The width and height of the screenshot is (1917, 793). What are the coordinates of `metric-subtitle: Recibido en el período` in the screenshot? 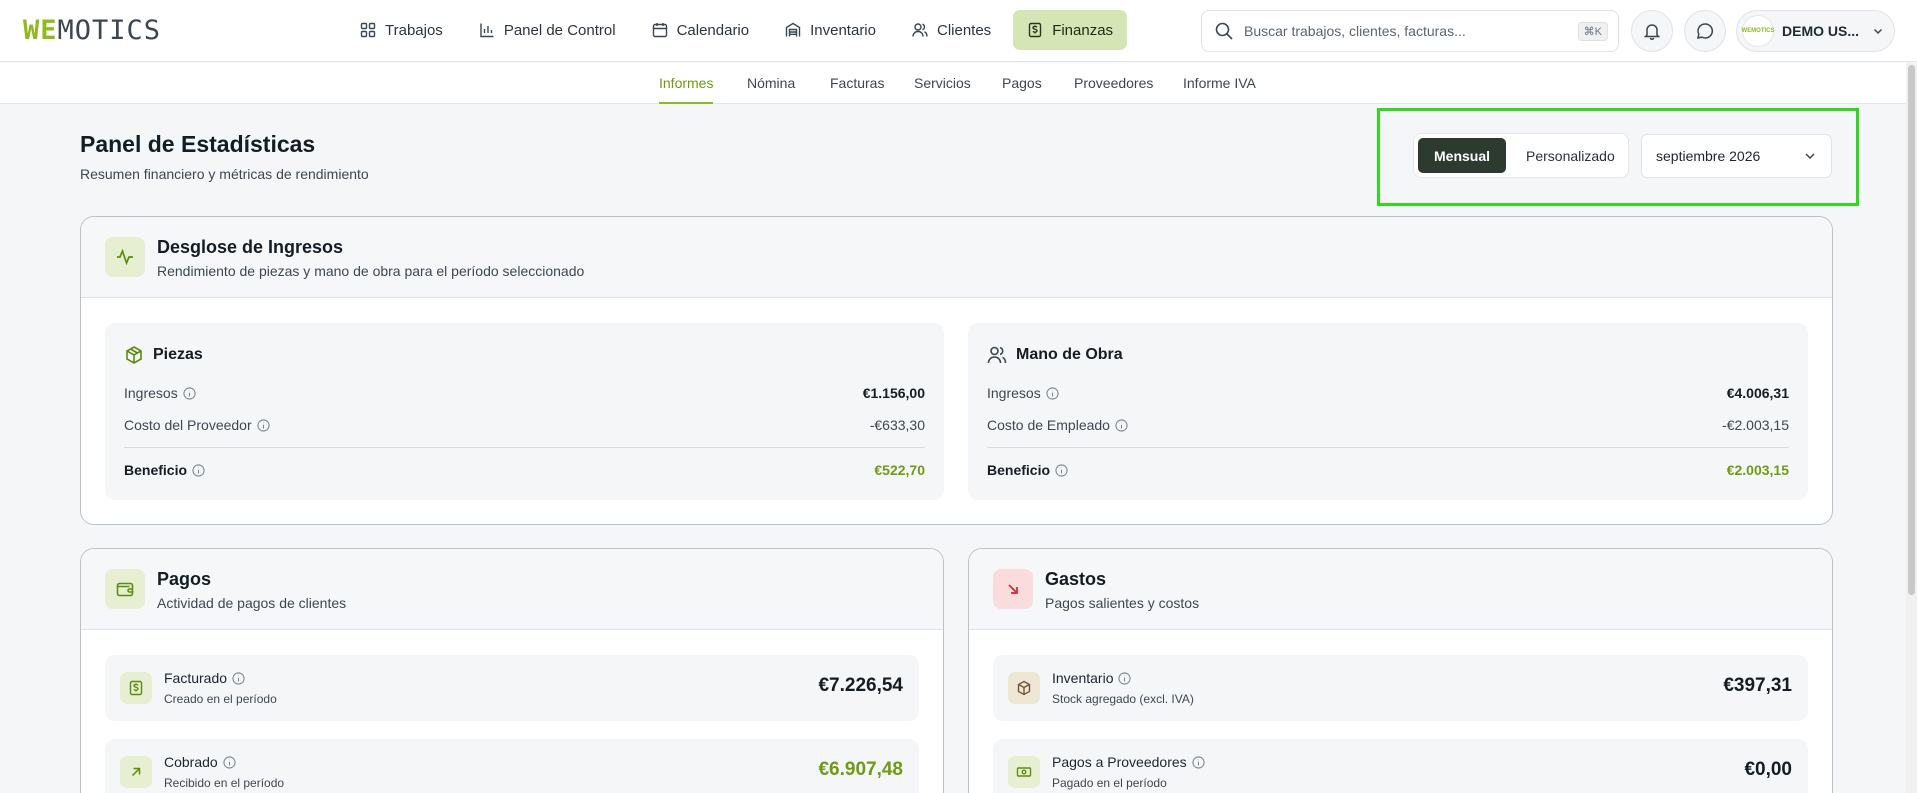 It's located at (224, 783).